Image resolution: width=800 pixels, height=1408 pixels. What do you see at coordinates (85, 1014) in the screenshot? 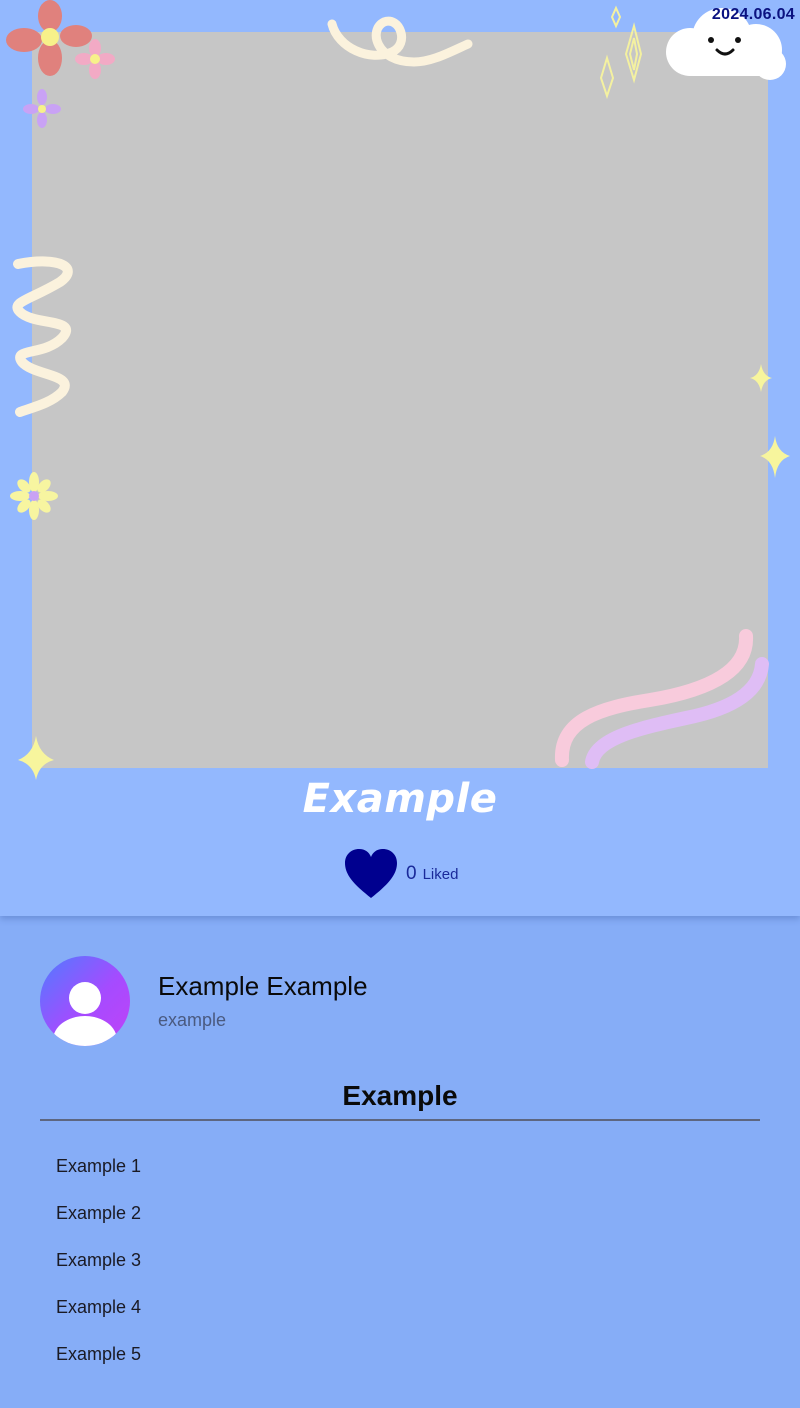
I see `user-silhouette-icon` at bounding box center [85, 1014].